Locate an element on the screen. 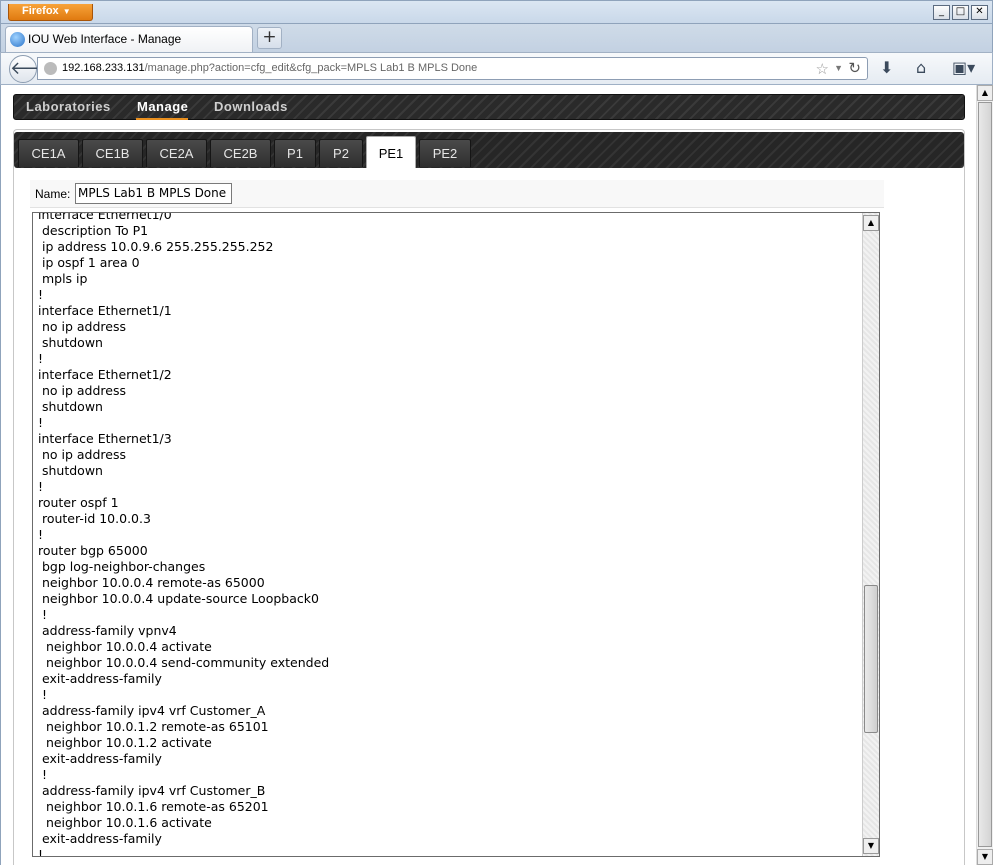  tab-pe2: PE2 is located at coordinates (445, 153).